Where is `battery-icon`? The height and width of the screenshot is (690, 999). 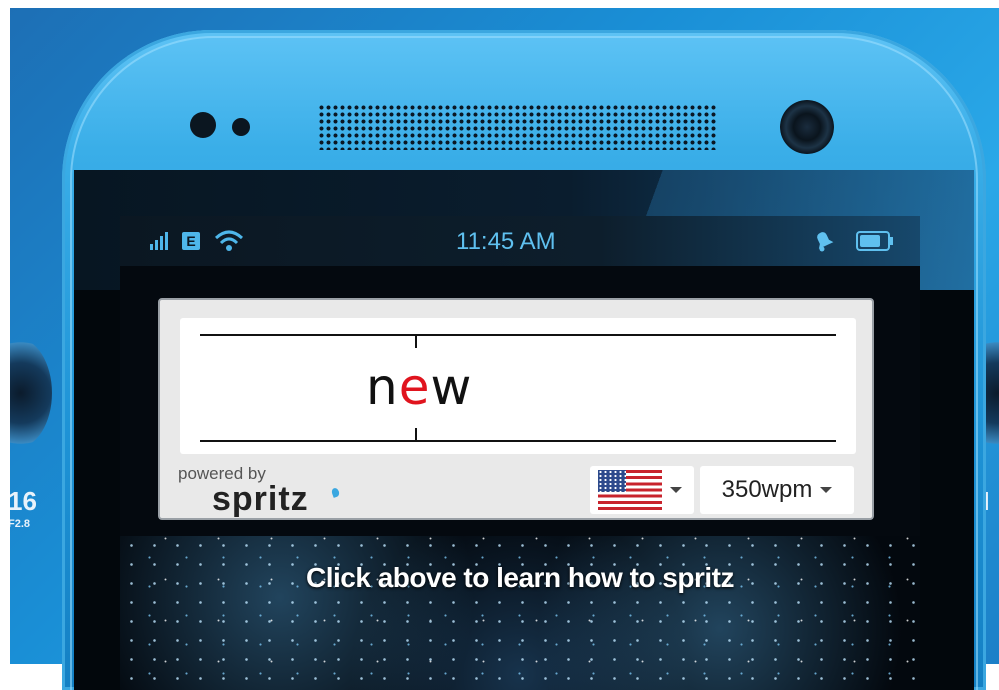 battery-icon is located at coordinates (874, 241).